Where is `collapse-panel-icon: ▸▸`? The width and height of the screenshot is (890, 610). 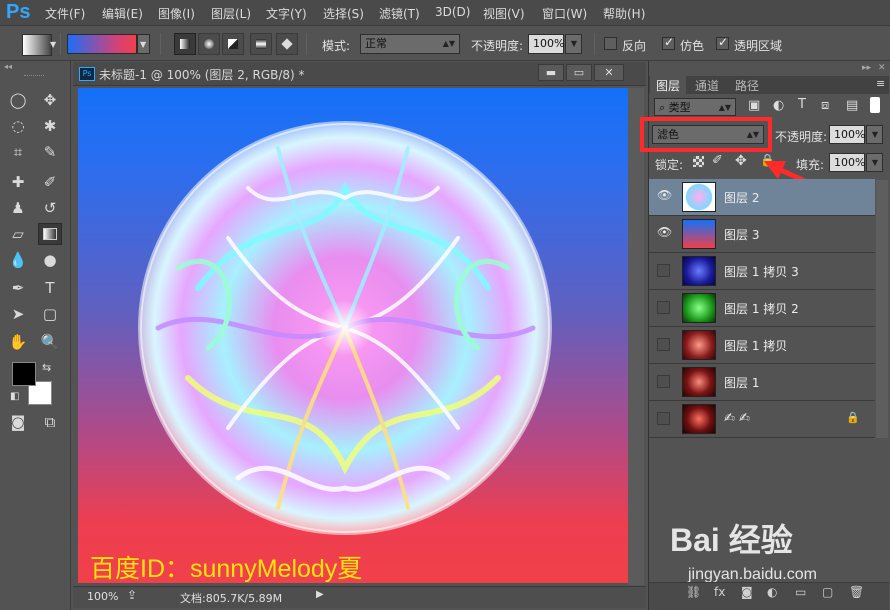
collapse-panel-icon: ▸▸ is located at coordinates (866, 68).